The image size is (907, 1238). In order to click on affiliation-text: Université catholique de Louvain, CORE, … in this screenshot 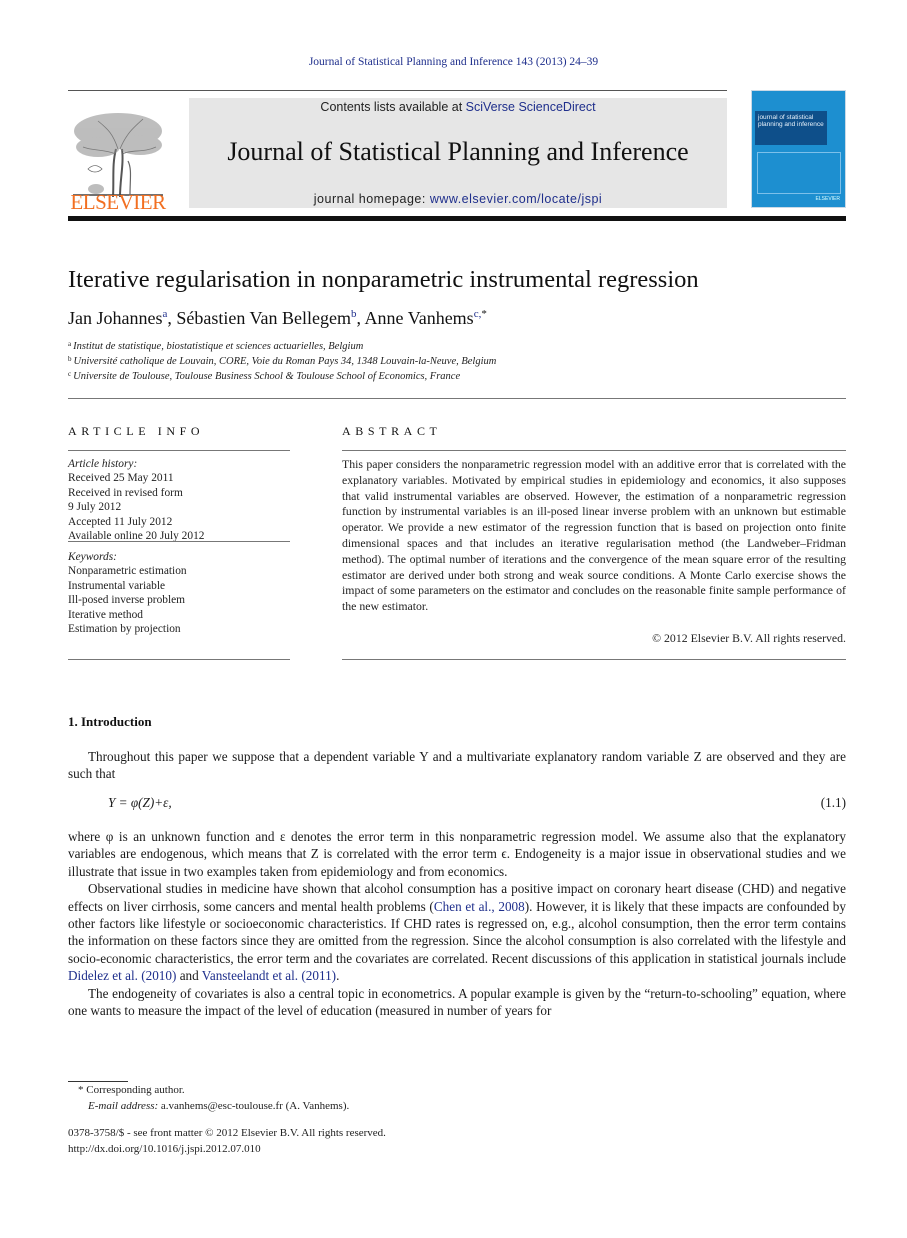, I will do `click(285, 361)`.